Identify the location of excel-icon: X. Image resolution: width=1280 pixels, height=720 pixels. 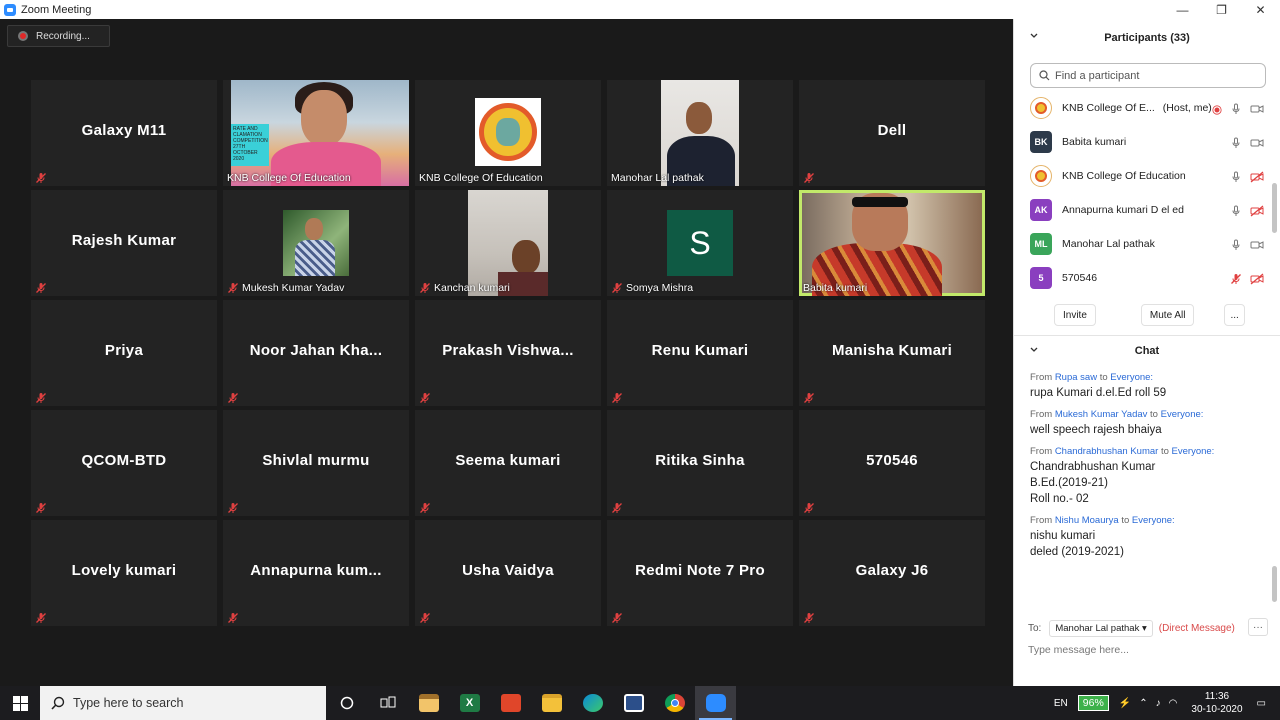
(469, 703).